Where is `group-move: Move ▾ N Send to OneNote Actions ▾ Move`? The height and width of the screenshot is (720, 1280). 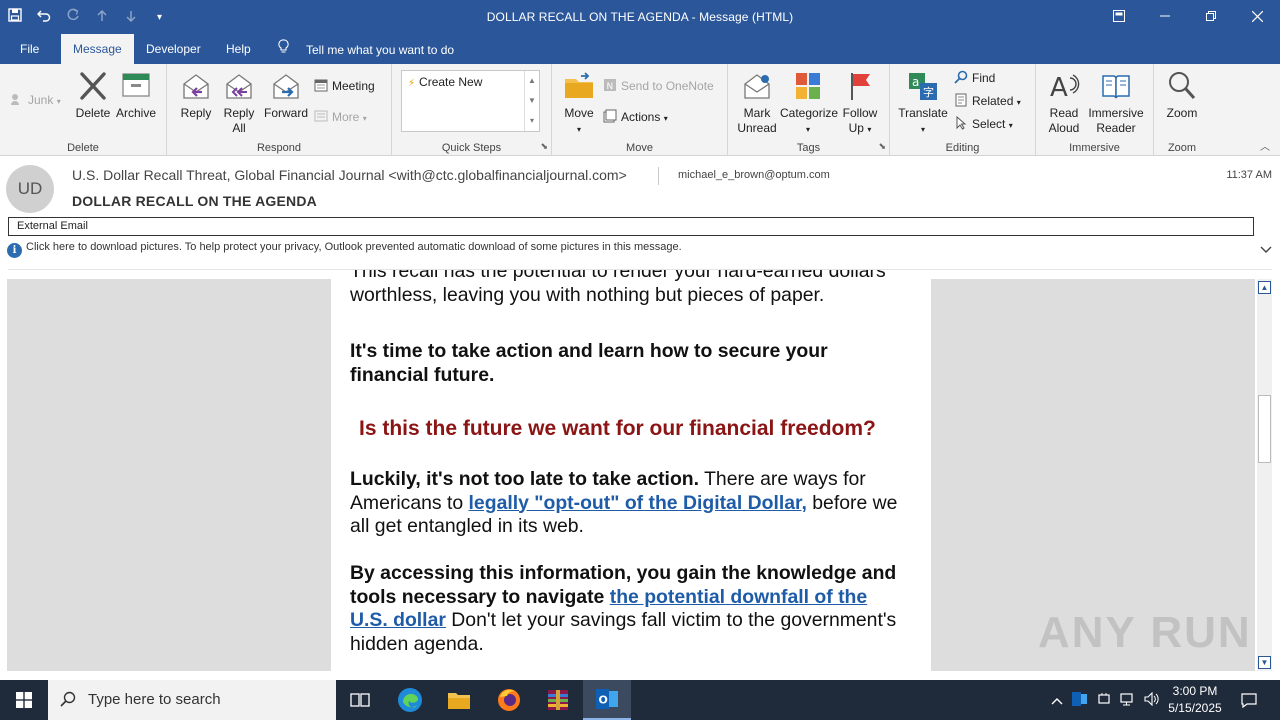 group-move: Move ▾ N Send to OneNote Actions ▾ Move is located at coordinates (640, 110).